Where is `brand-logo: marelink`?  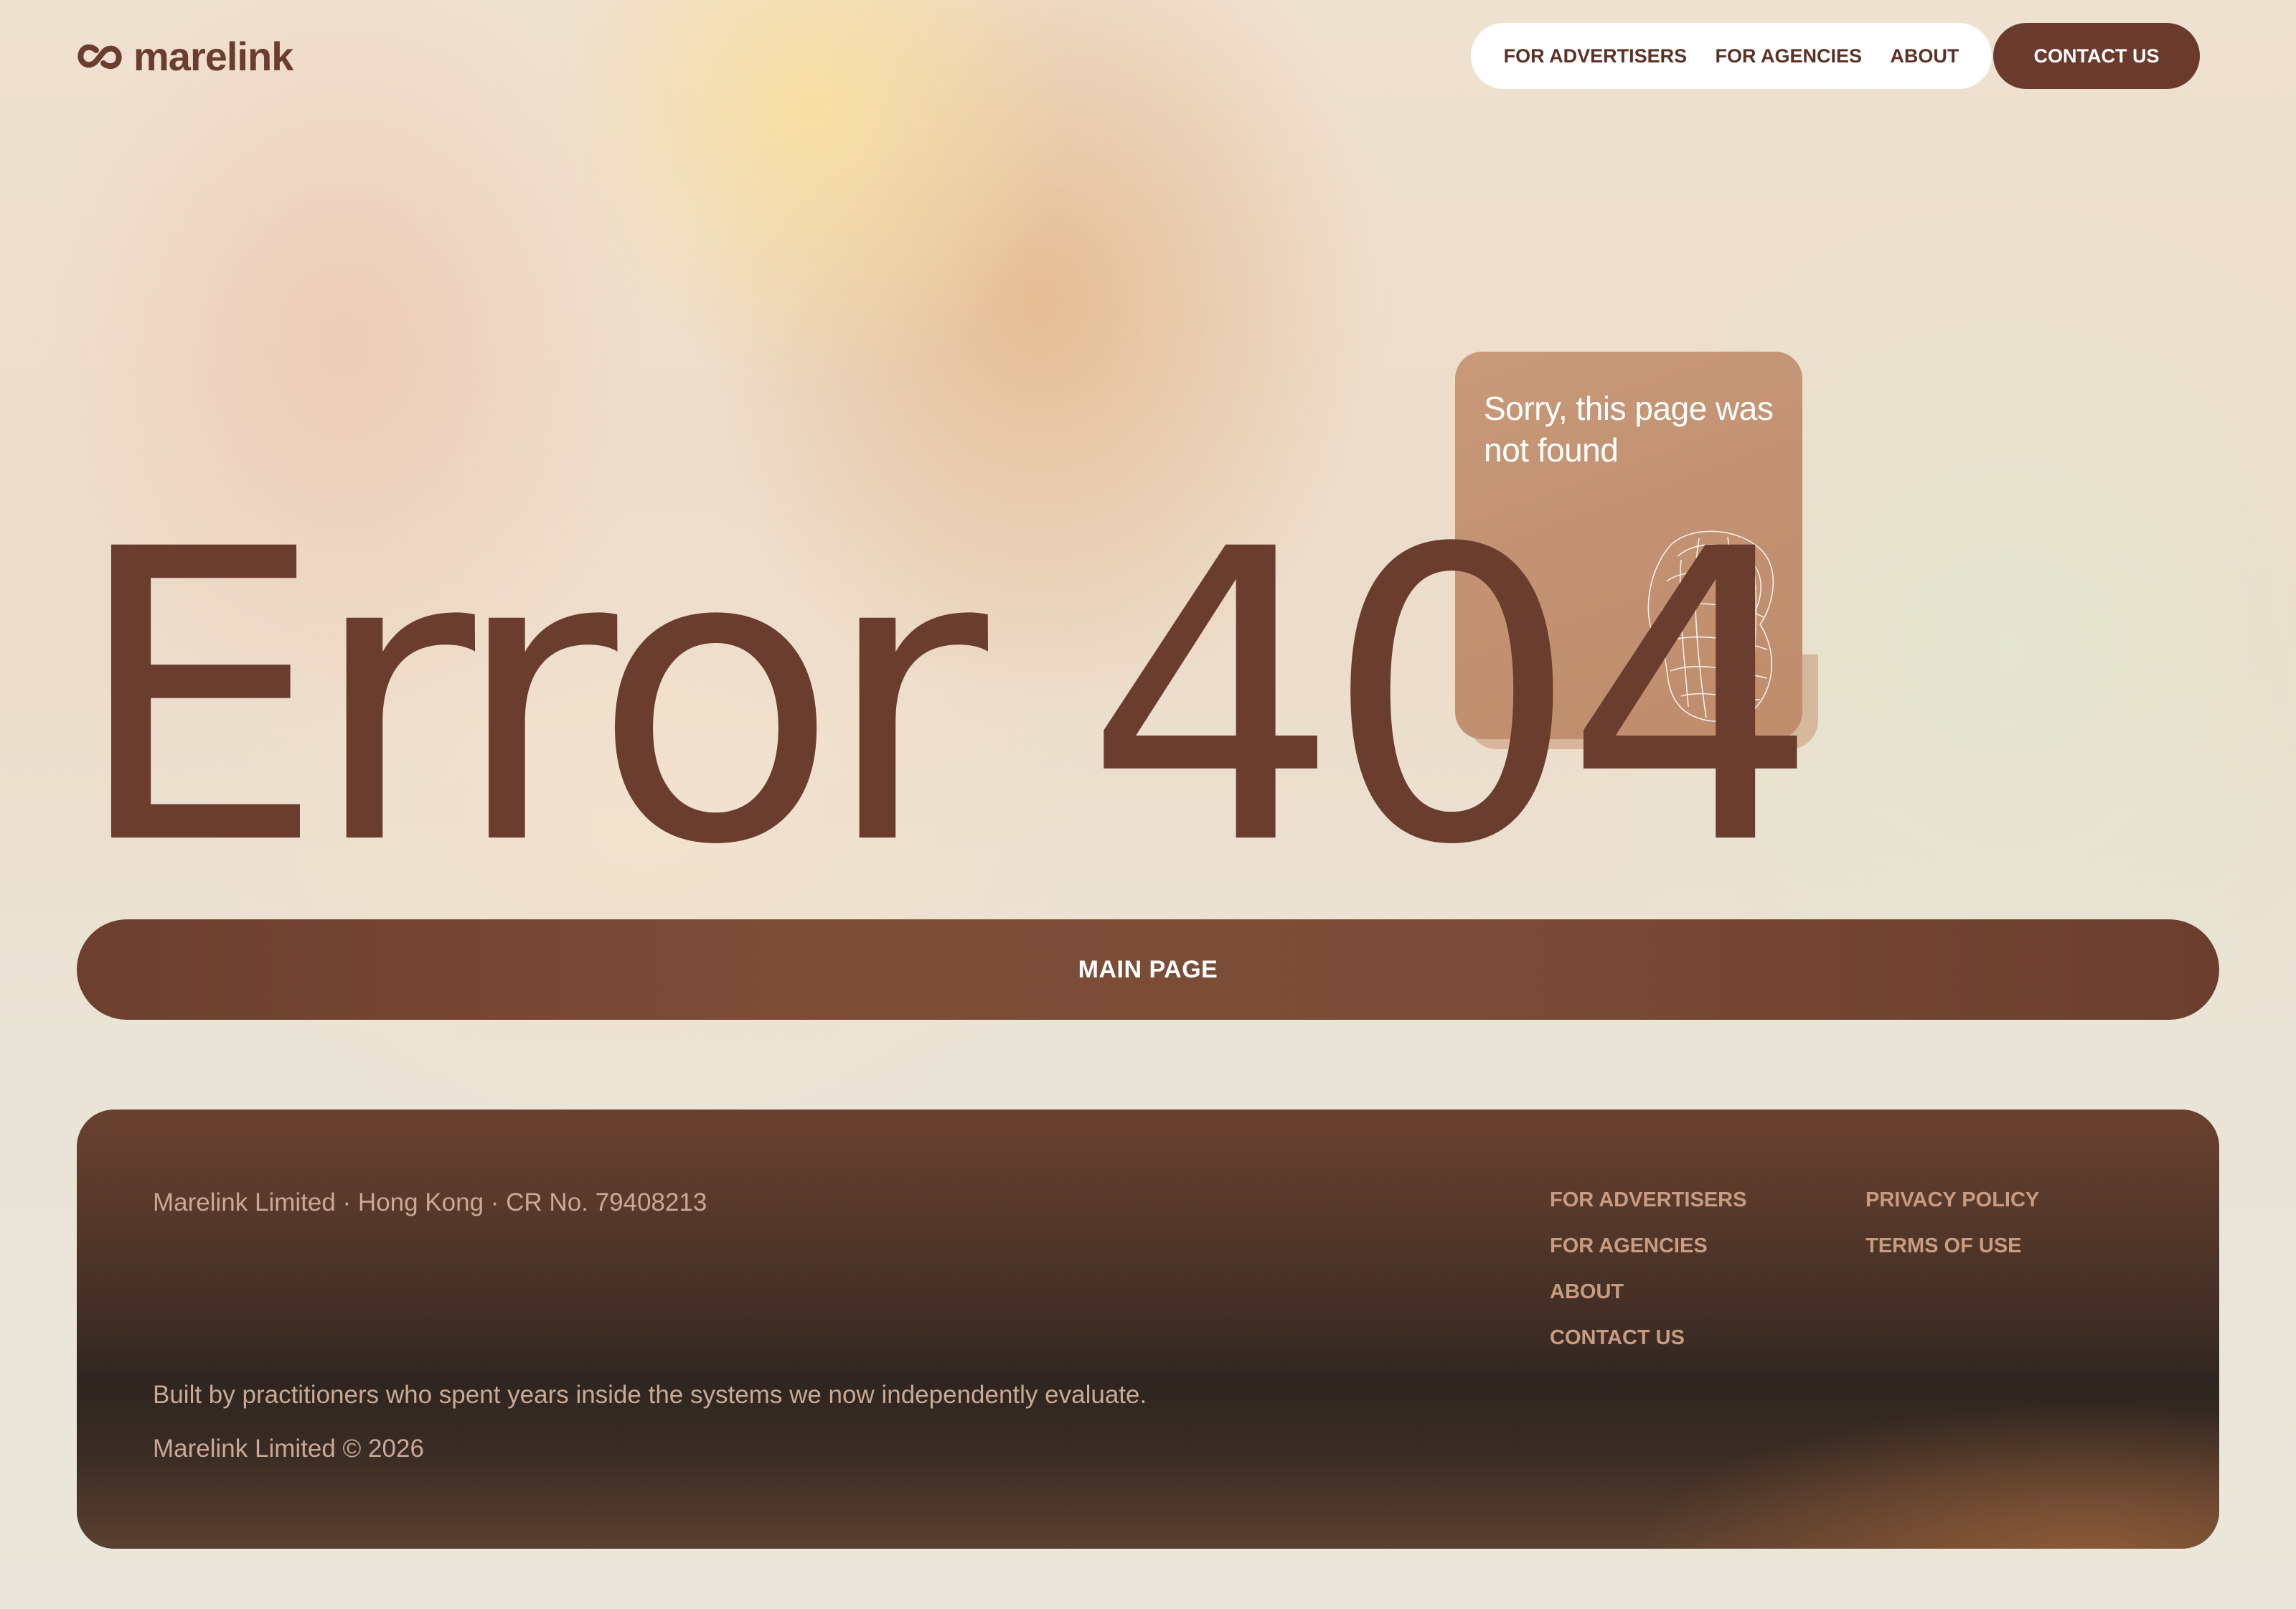 brand-logo: marelink is located at coordinates (185, 56).